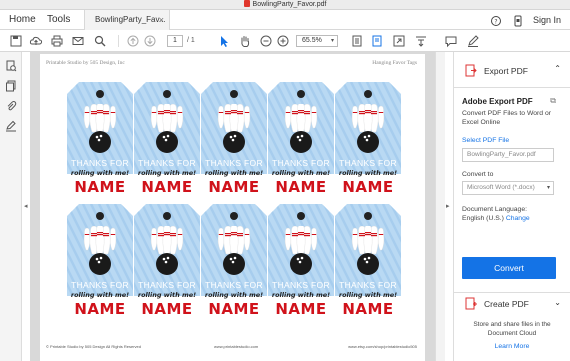  I want to click on page-header-right: Hanging Favor Tags, so click(394, 63).